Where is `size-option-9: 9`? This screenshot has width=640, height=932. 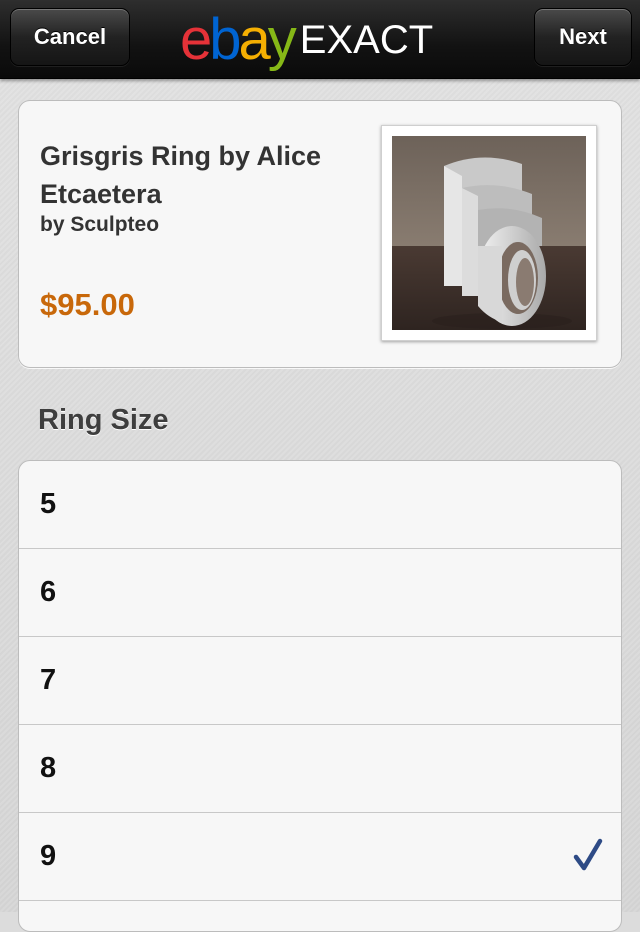
size-option-9: 9 is located at coordinates (320, 857).